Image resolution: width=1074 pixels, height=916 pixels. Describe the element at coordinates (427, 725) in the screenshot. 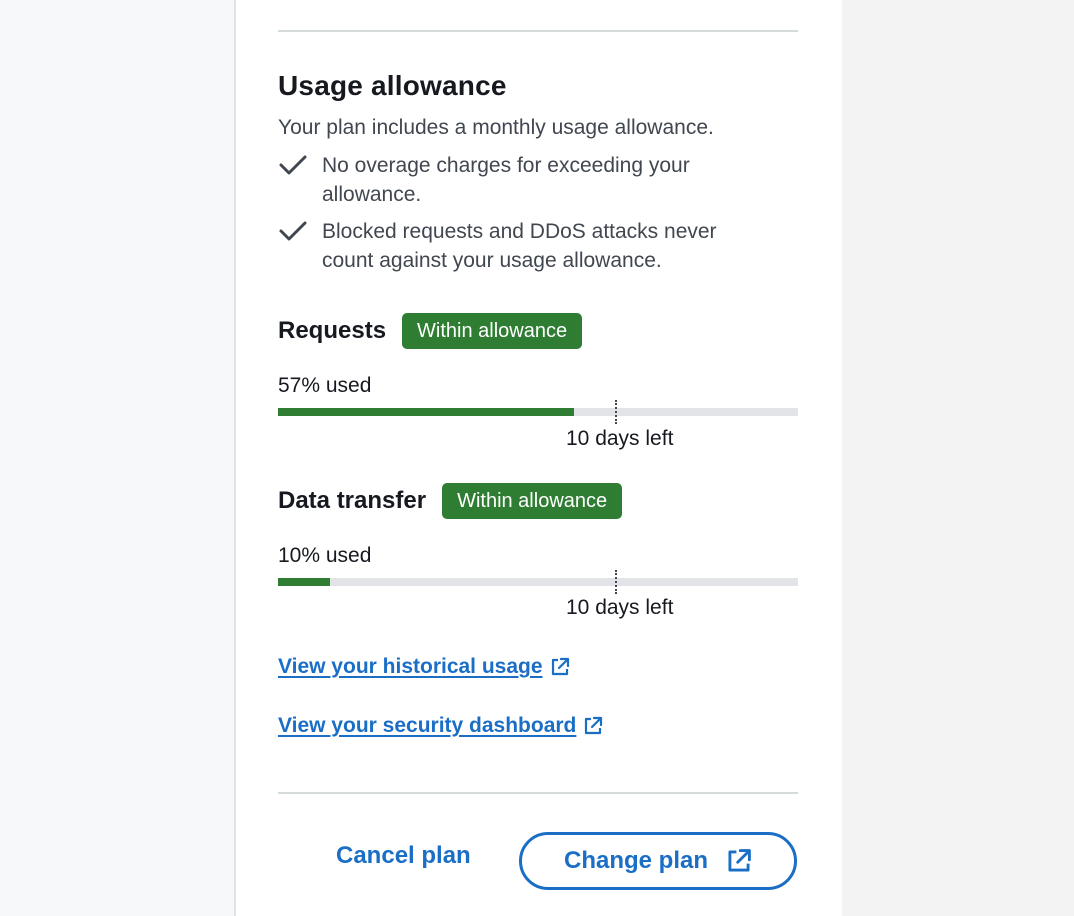

I see `security-dashboard-link-label: View your security dashboard` at that location.